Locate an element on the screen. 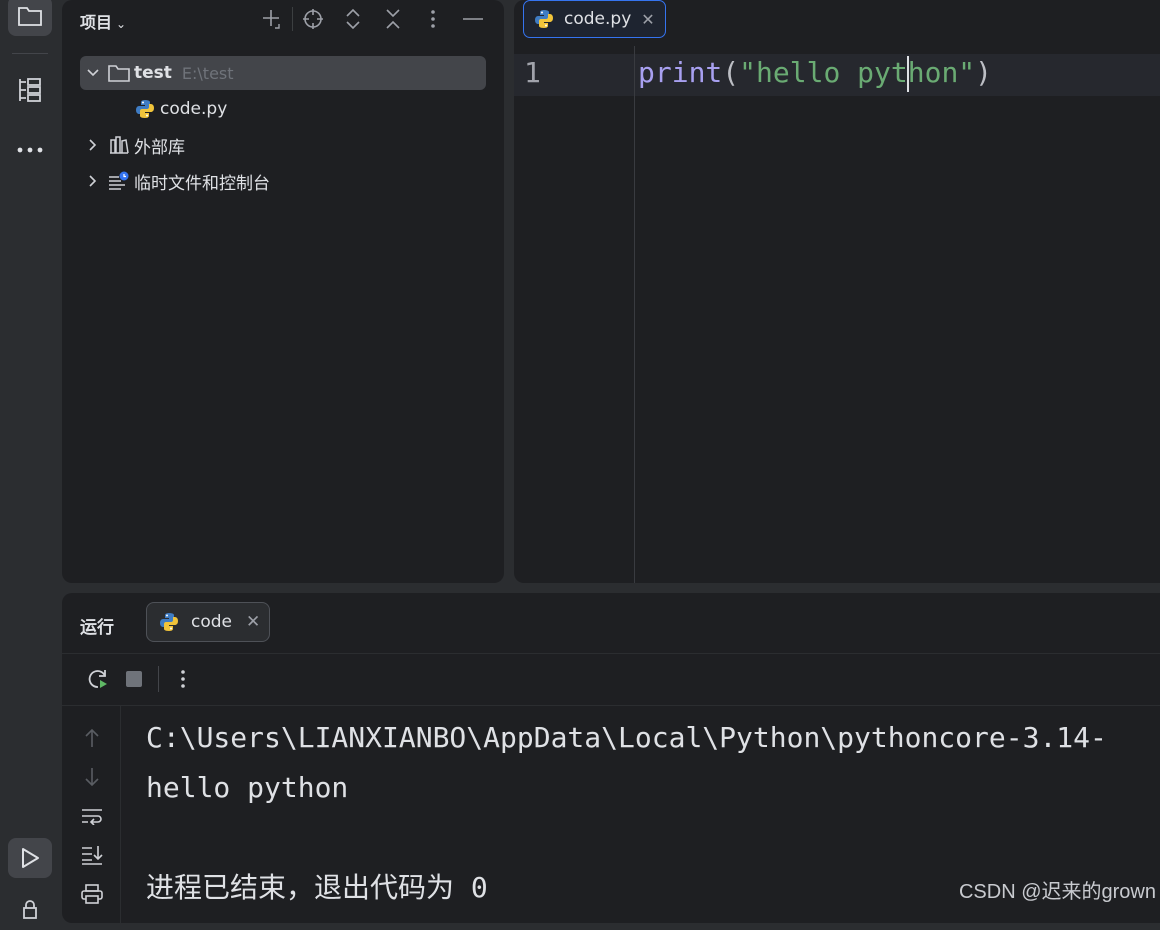 The width and height of the screenshot is (1160, 930). line-number: 1 is located at coordinates (532, 72).